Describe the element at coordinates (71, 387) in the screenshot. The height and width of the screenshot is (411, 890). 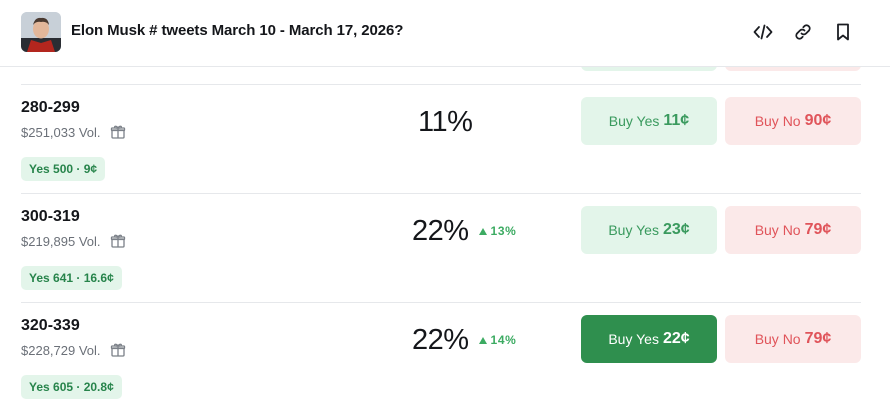
I see `position-pill: Yes 605 · 20.8¢` at that location.